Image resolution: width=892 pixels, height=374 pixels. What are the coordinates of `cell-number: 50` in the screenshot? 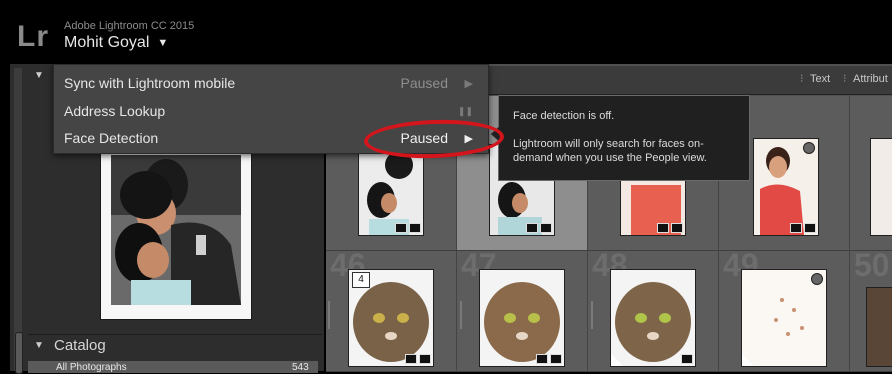 It's located at (872, 267).